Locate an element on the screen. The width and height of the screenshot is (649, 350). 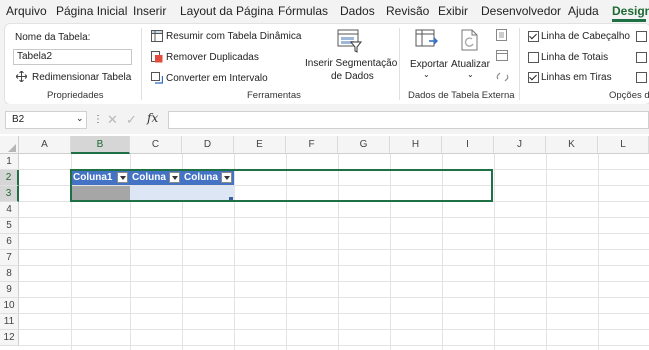
resize-icon is located at coordinates (21, 77).